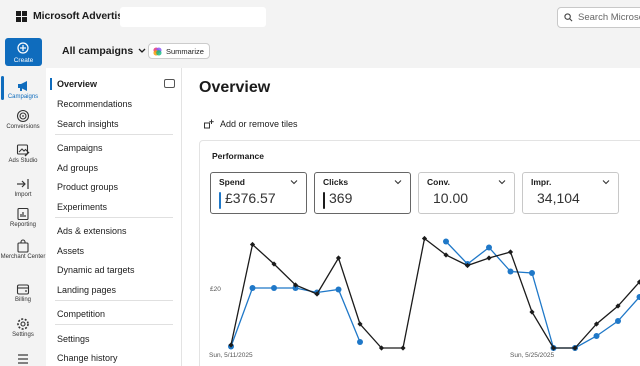  I want to click on rail-item-more, so click(23, 359).